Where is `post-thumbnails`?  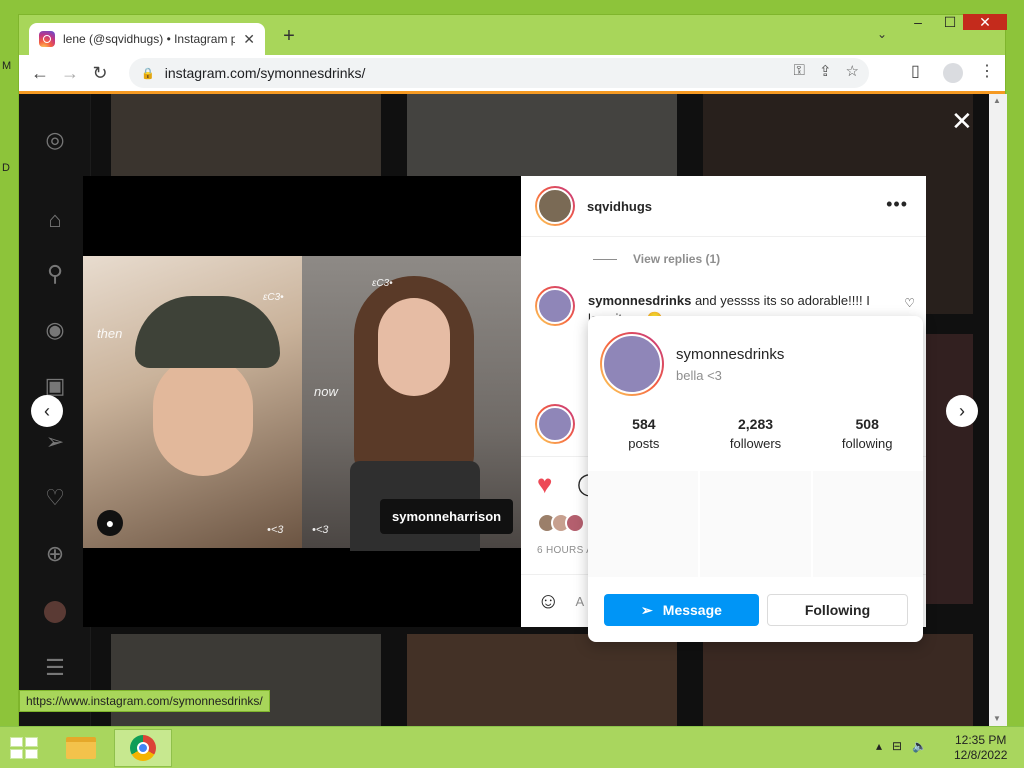
post-thumbnails is located at coordinates (755, 524).